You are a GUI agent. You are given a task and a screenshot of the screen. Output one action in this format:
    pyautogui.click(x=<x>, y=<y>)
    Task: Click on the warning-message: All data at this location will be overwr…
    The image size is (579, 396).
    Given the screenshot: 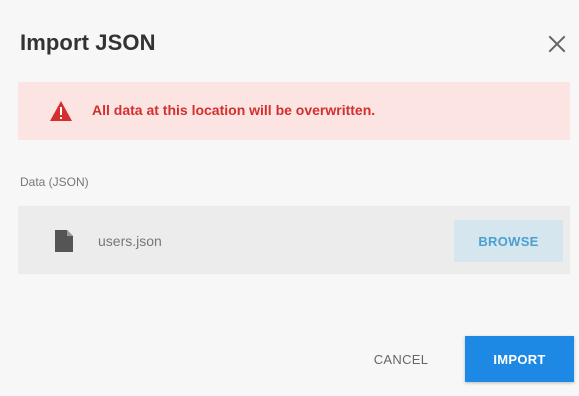 What is the action you would take?
    pyautogui.click(x=234, y=110)
    